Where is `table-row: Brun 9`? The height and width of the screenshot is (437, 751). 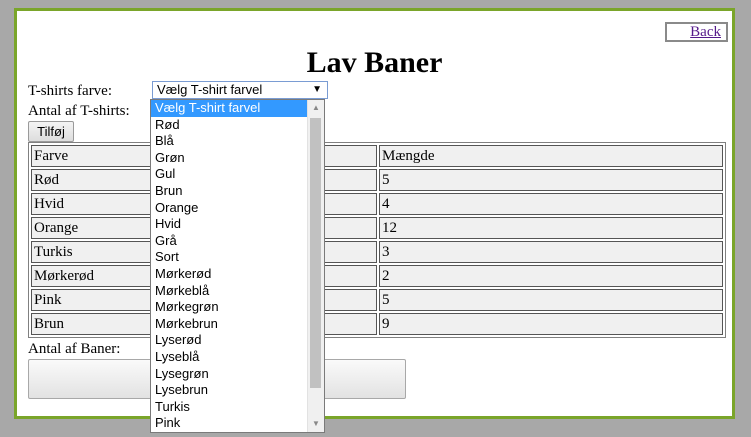
table-row: Brun 9 is located at coordinates (377, 324).